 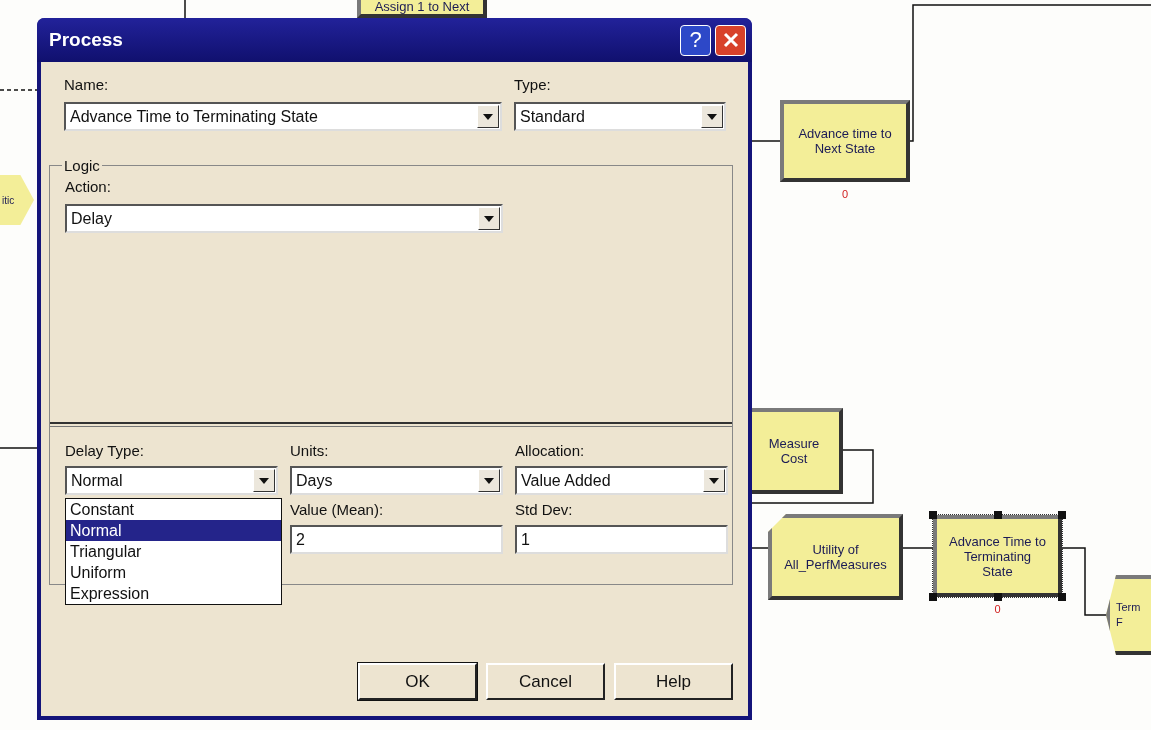 What do you see at coordinates (845, 141) in the screenshot?
I see `process-node: Advance time to Next State` at bounding box center [845, 141].